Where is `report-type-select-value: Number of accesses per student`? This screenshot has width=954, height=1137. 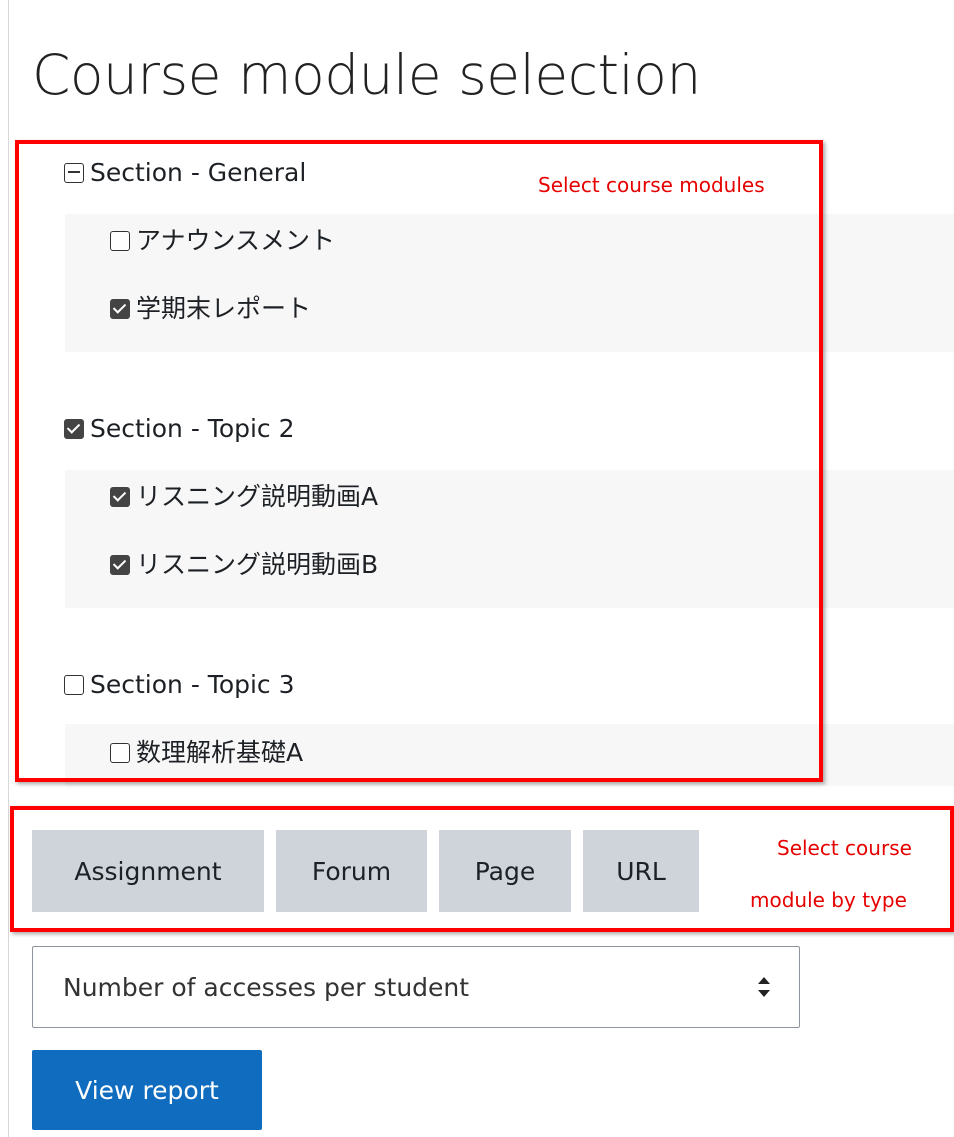
report-type-select-value: Number of accesses per student is located at coordinates (266, 987).